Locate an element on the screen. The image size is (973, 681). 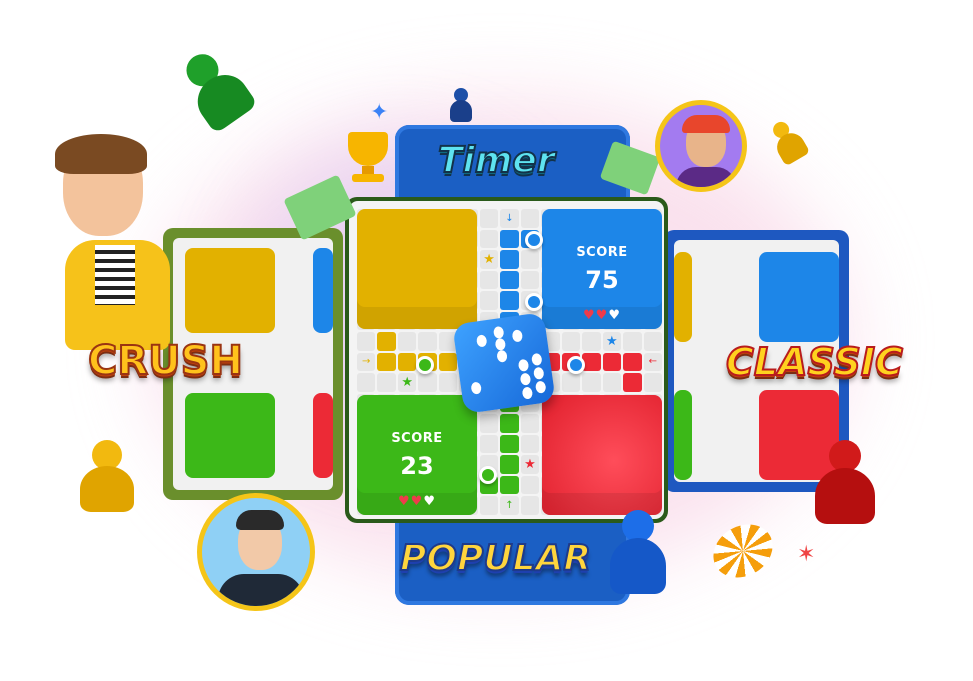
score-value: 23 is located at coordinates (417, 465).